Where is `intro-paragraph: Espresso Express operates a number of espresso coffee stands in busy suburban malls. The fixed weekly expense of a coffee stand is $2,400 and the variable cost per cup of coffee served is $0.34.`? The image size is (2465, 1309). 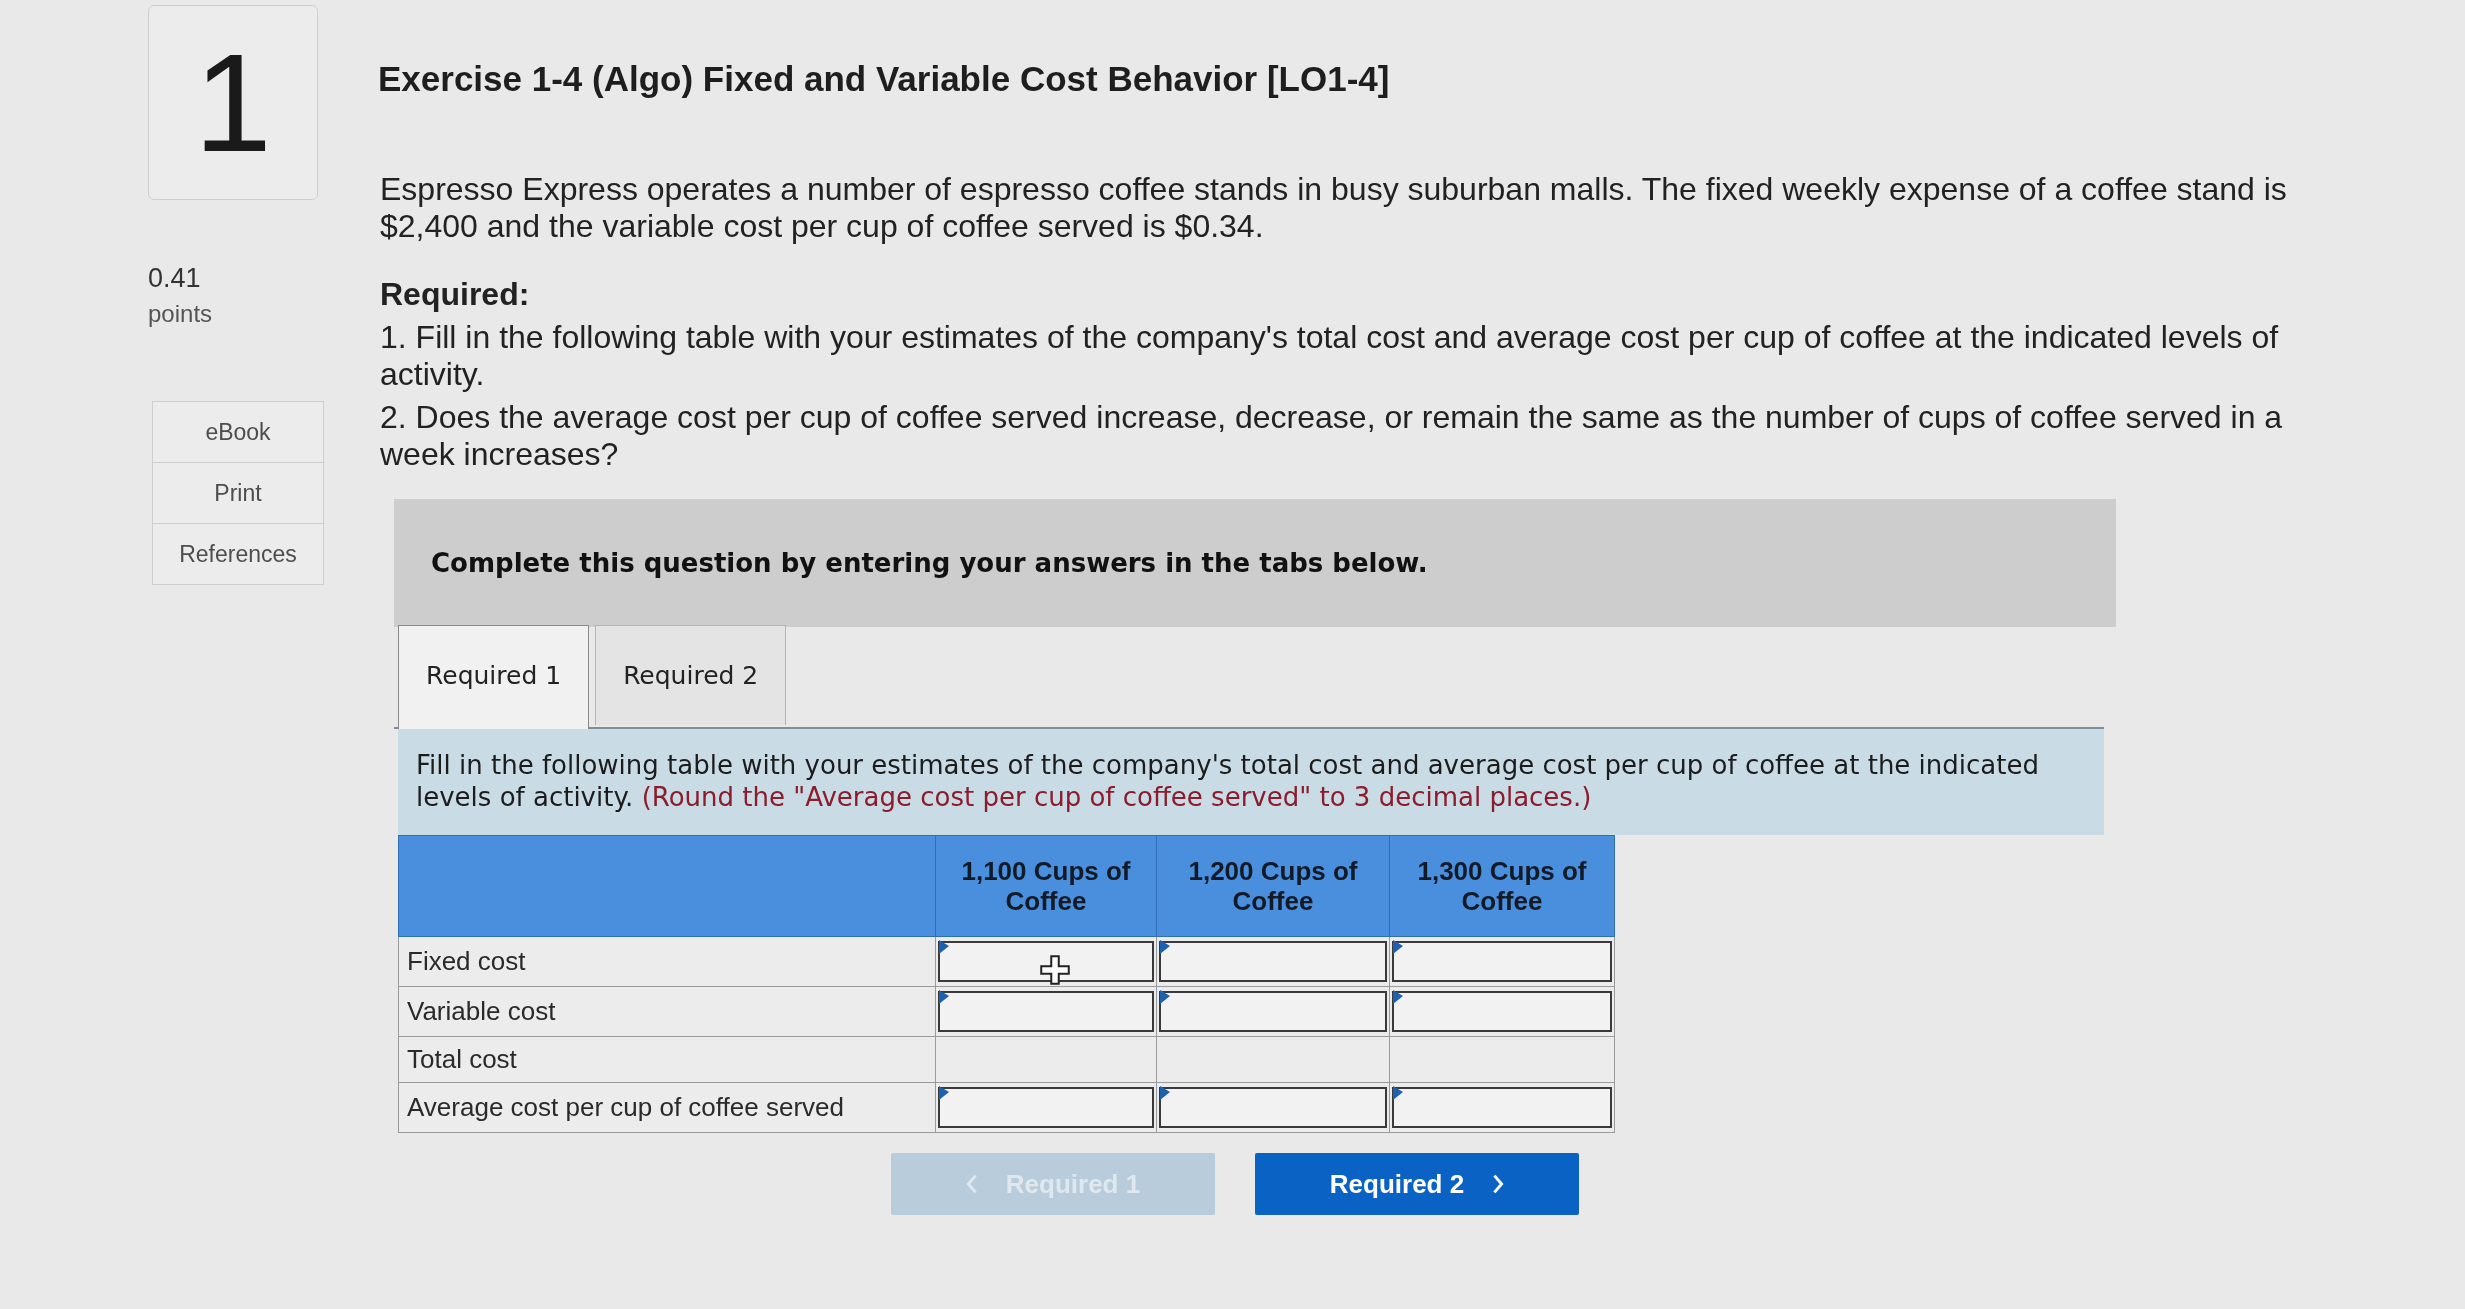
intro-paragraph: Espresso Express operates a number of espresso coffee stands in busy suburban malls. The fixed weekly expense of a coffee stand is $2,400 and the variable cost per cup of coffee served is $0.34. is located at coordinates (1334, 208).